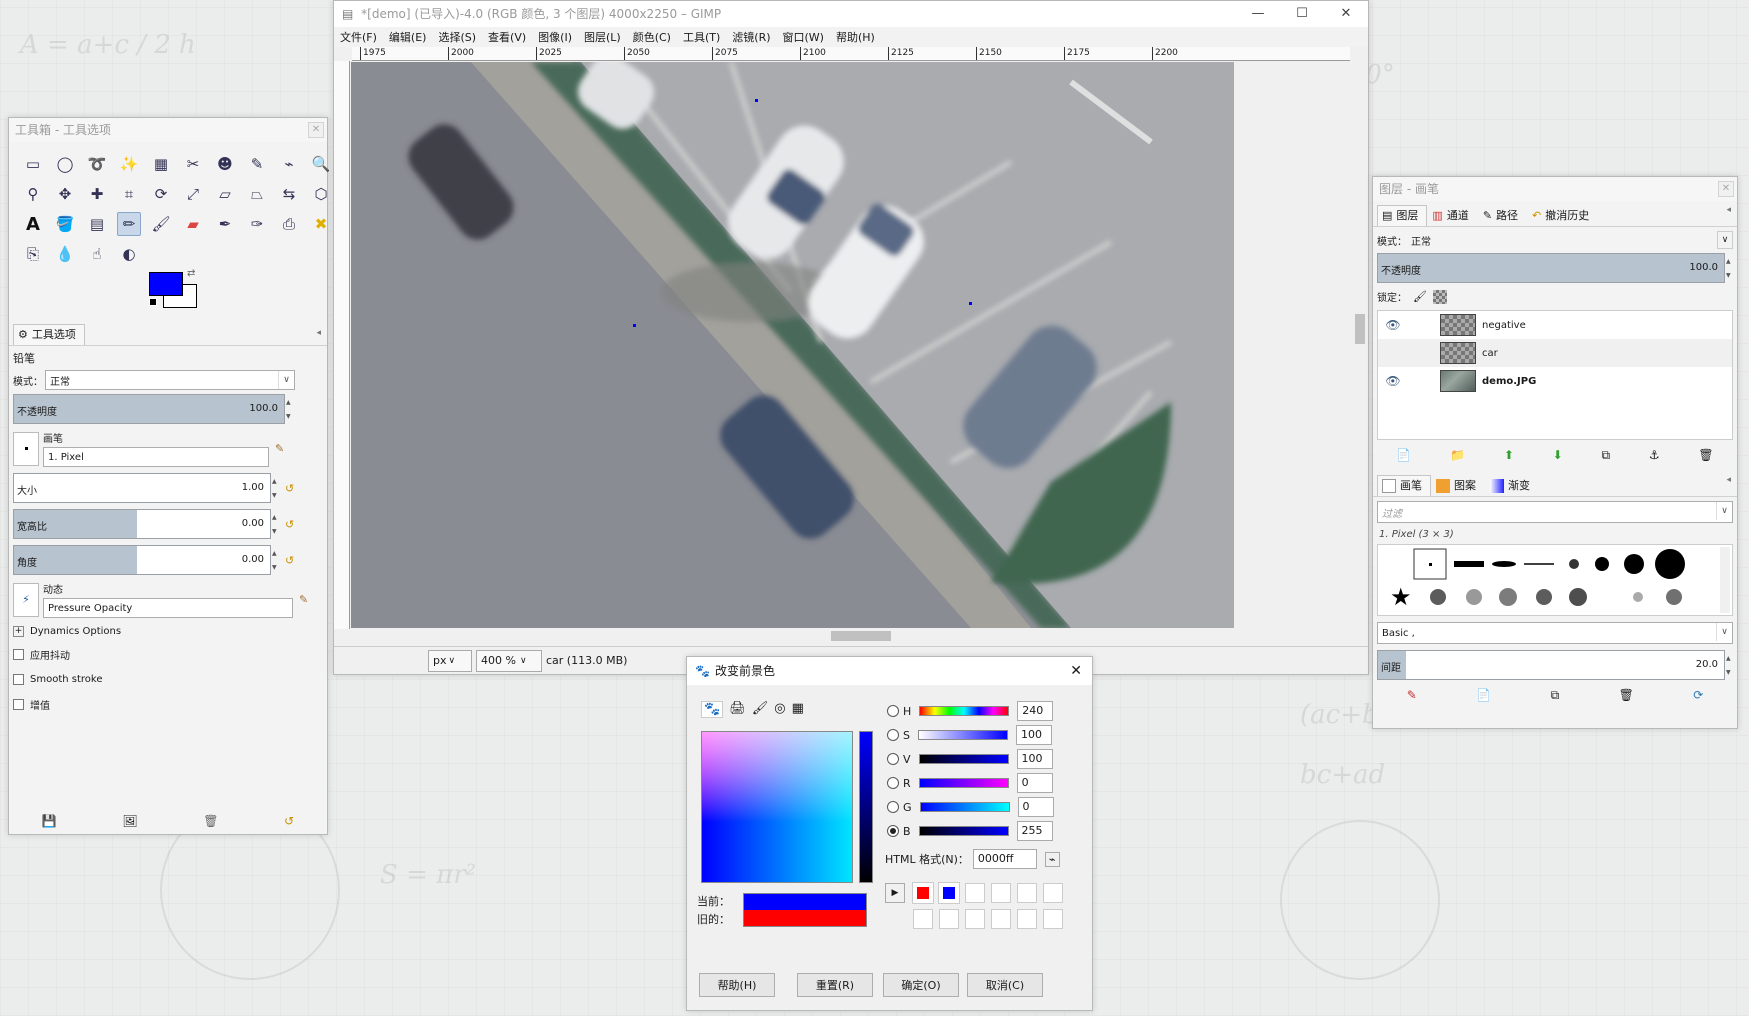  I want to click on v-value: 100, so click(1034, 759).